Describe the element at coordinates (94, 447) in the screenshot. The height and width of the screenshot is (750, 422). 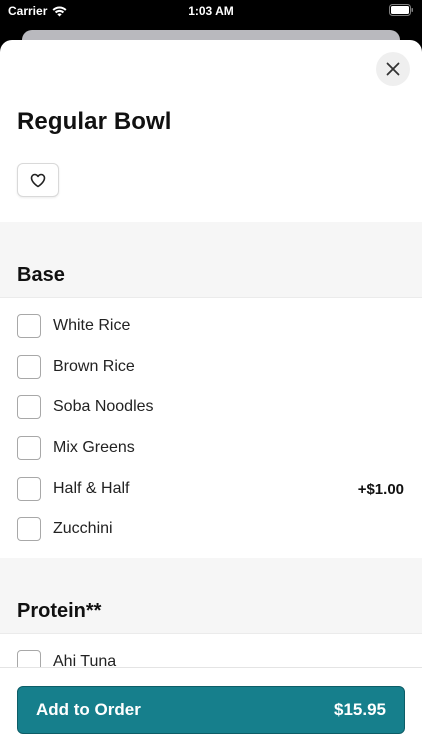
I see `option-label: Mix Greens` at that location.